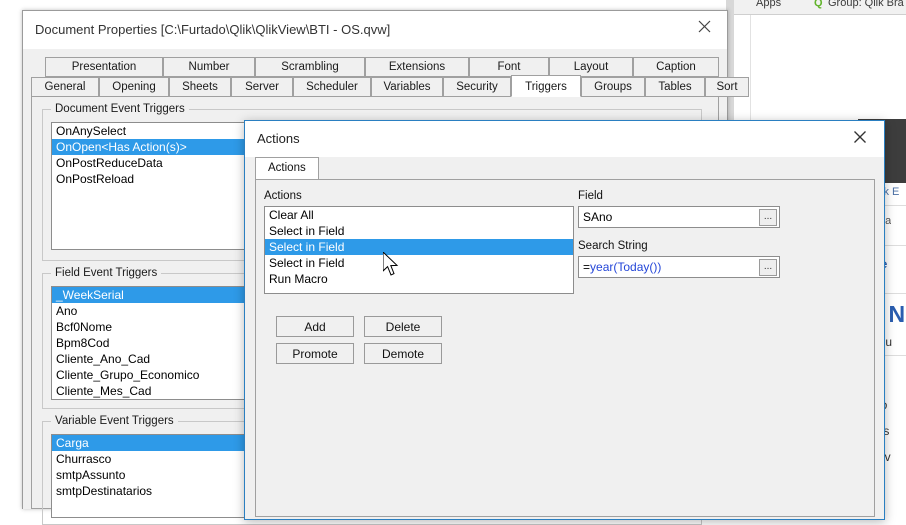 This screenshot has height=525, width=906. I want to click on tab-opening: Opening, so click(134, 87).